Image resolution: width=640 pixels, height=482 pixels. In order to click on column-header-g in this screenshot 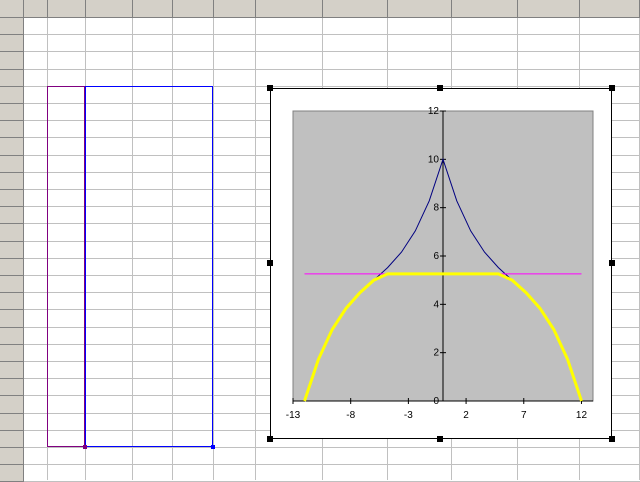, I will do `click(289, 9)`.